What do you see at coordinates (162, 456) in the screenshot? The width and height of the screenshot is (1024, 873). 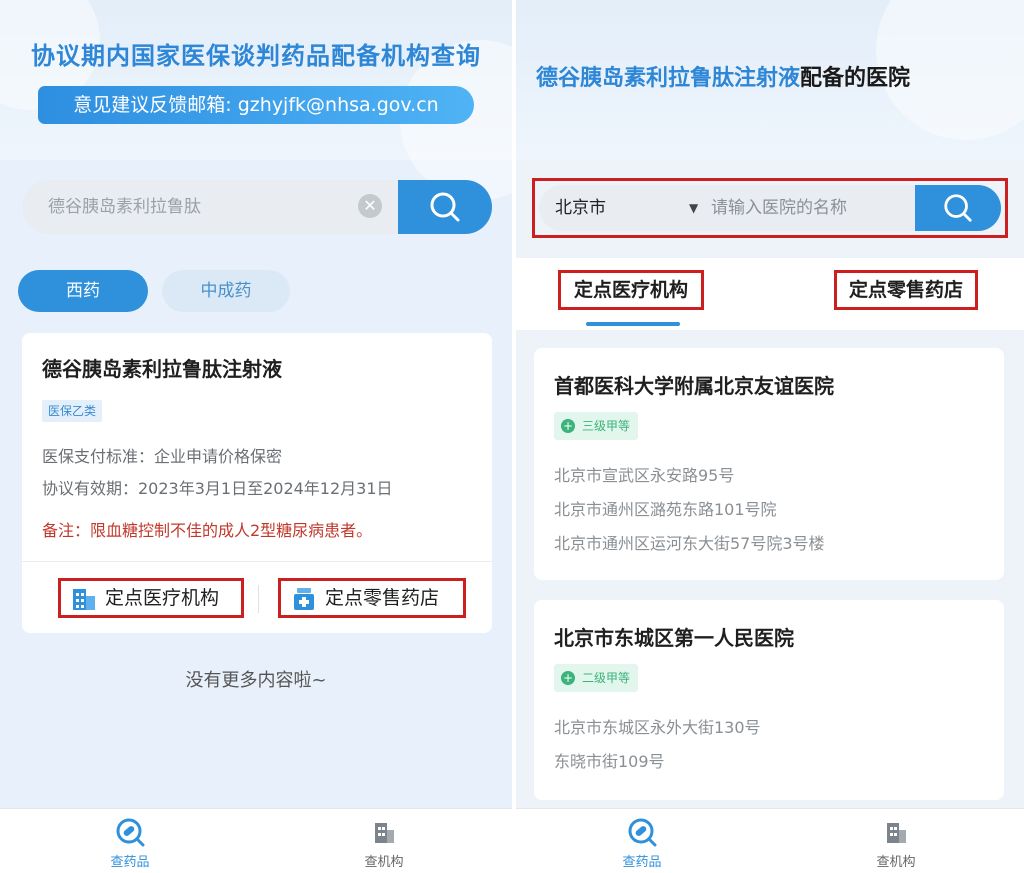 I see `payment-standard: 医保支付标准：企业申请价格保密` at bounding box center [162, 456].